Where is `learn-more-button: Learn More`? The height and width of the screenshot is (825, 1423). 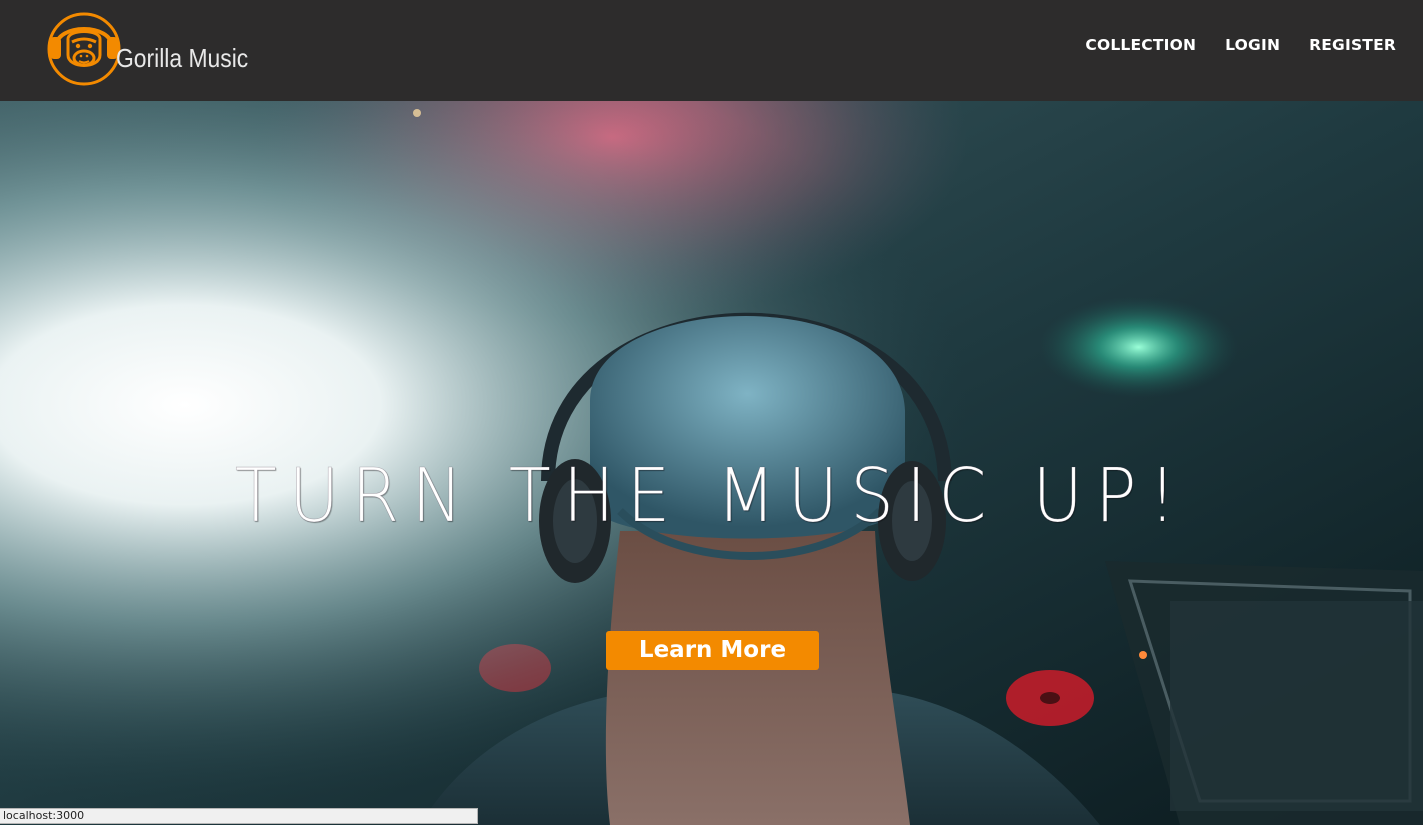 learn-more-button: Learn More is located at coordinates (712, 650).